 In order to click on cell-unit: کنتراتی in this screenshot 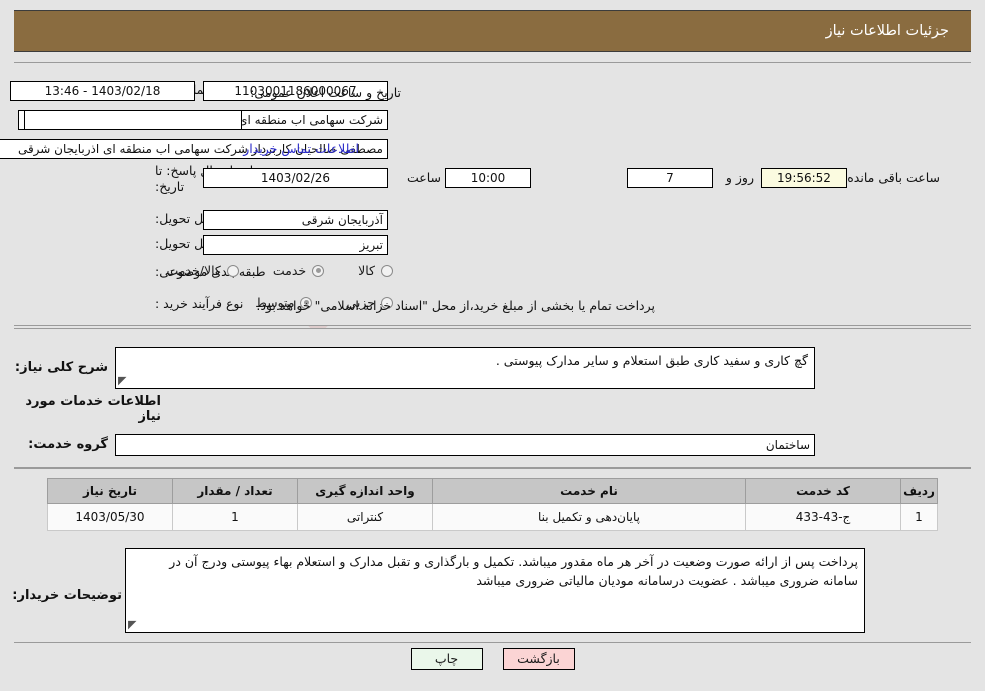, I will do `click(365, 517)`.